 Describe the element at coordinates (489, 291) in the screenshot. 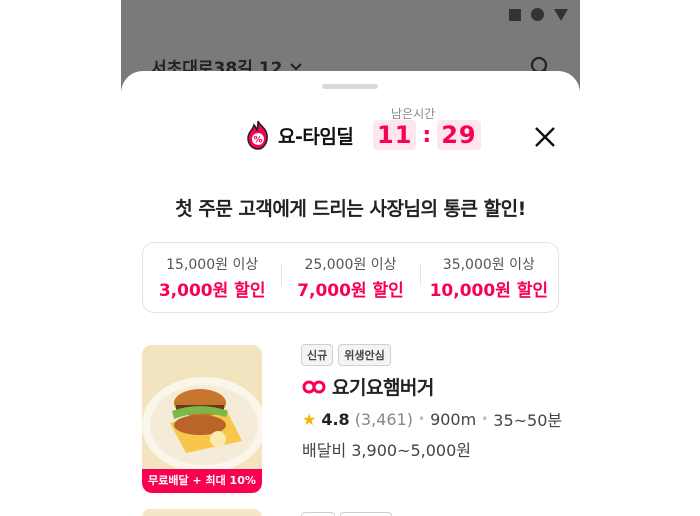

I see `coupon-discount: 10,000원 할인` at that location.